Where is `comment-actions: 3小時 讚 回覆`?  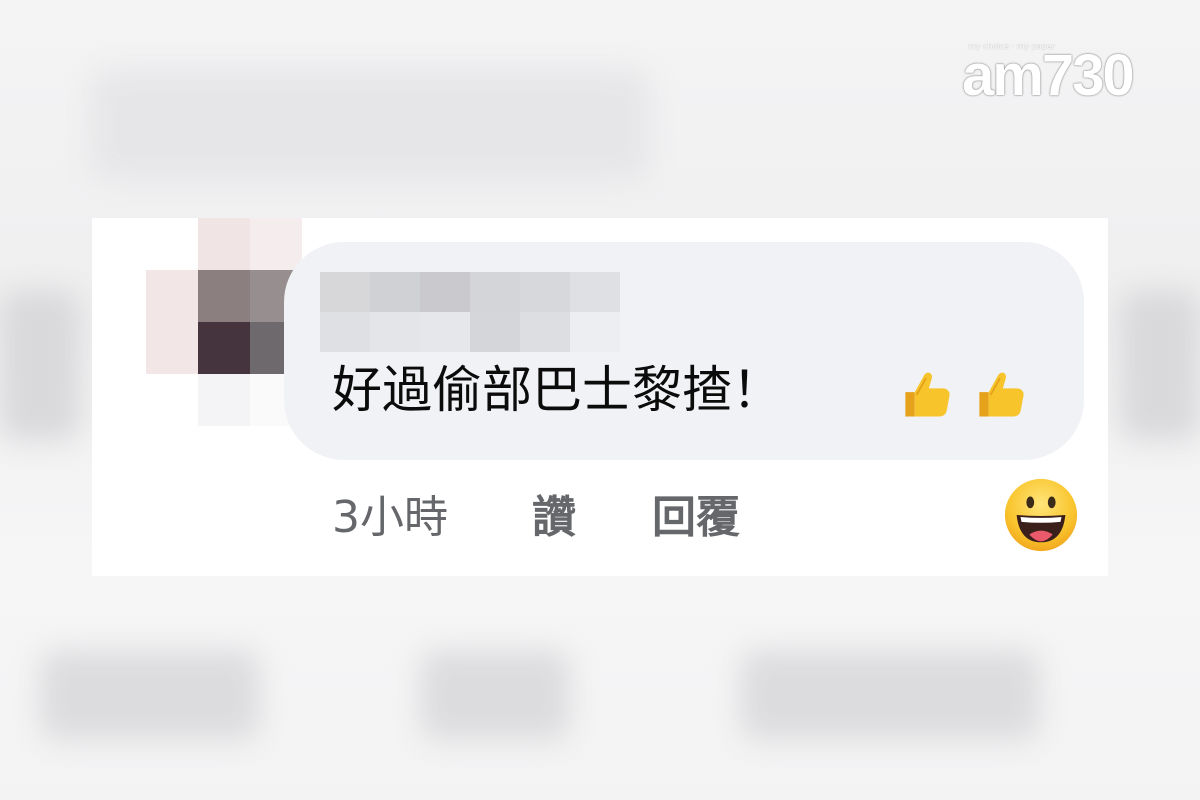 comment-actions: 3小時 讚 回覆 is located at coordinates (567, 518).